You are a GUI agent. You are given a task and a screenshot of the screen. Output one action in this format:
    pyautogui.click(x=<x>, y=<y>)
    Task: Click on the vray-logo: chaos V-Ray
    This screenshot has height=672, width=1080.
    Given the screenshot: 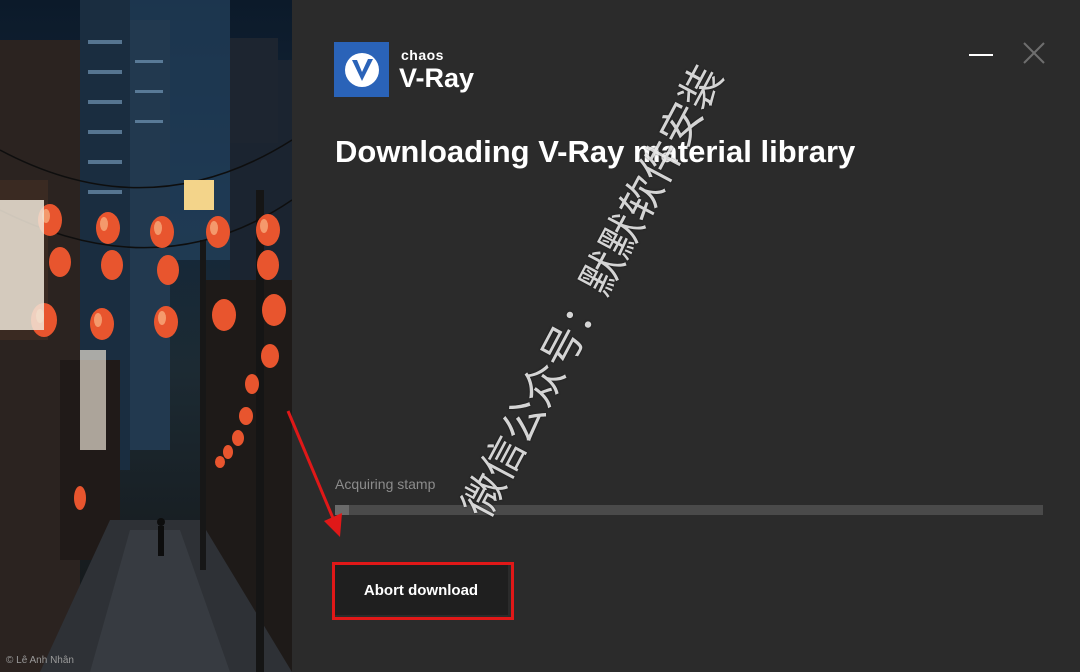 What is the action you would take?
    pyautogui.click(x=404, y=69)
    